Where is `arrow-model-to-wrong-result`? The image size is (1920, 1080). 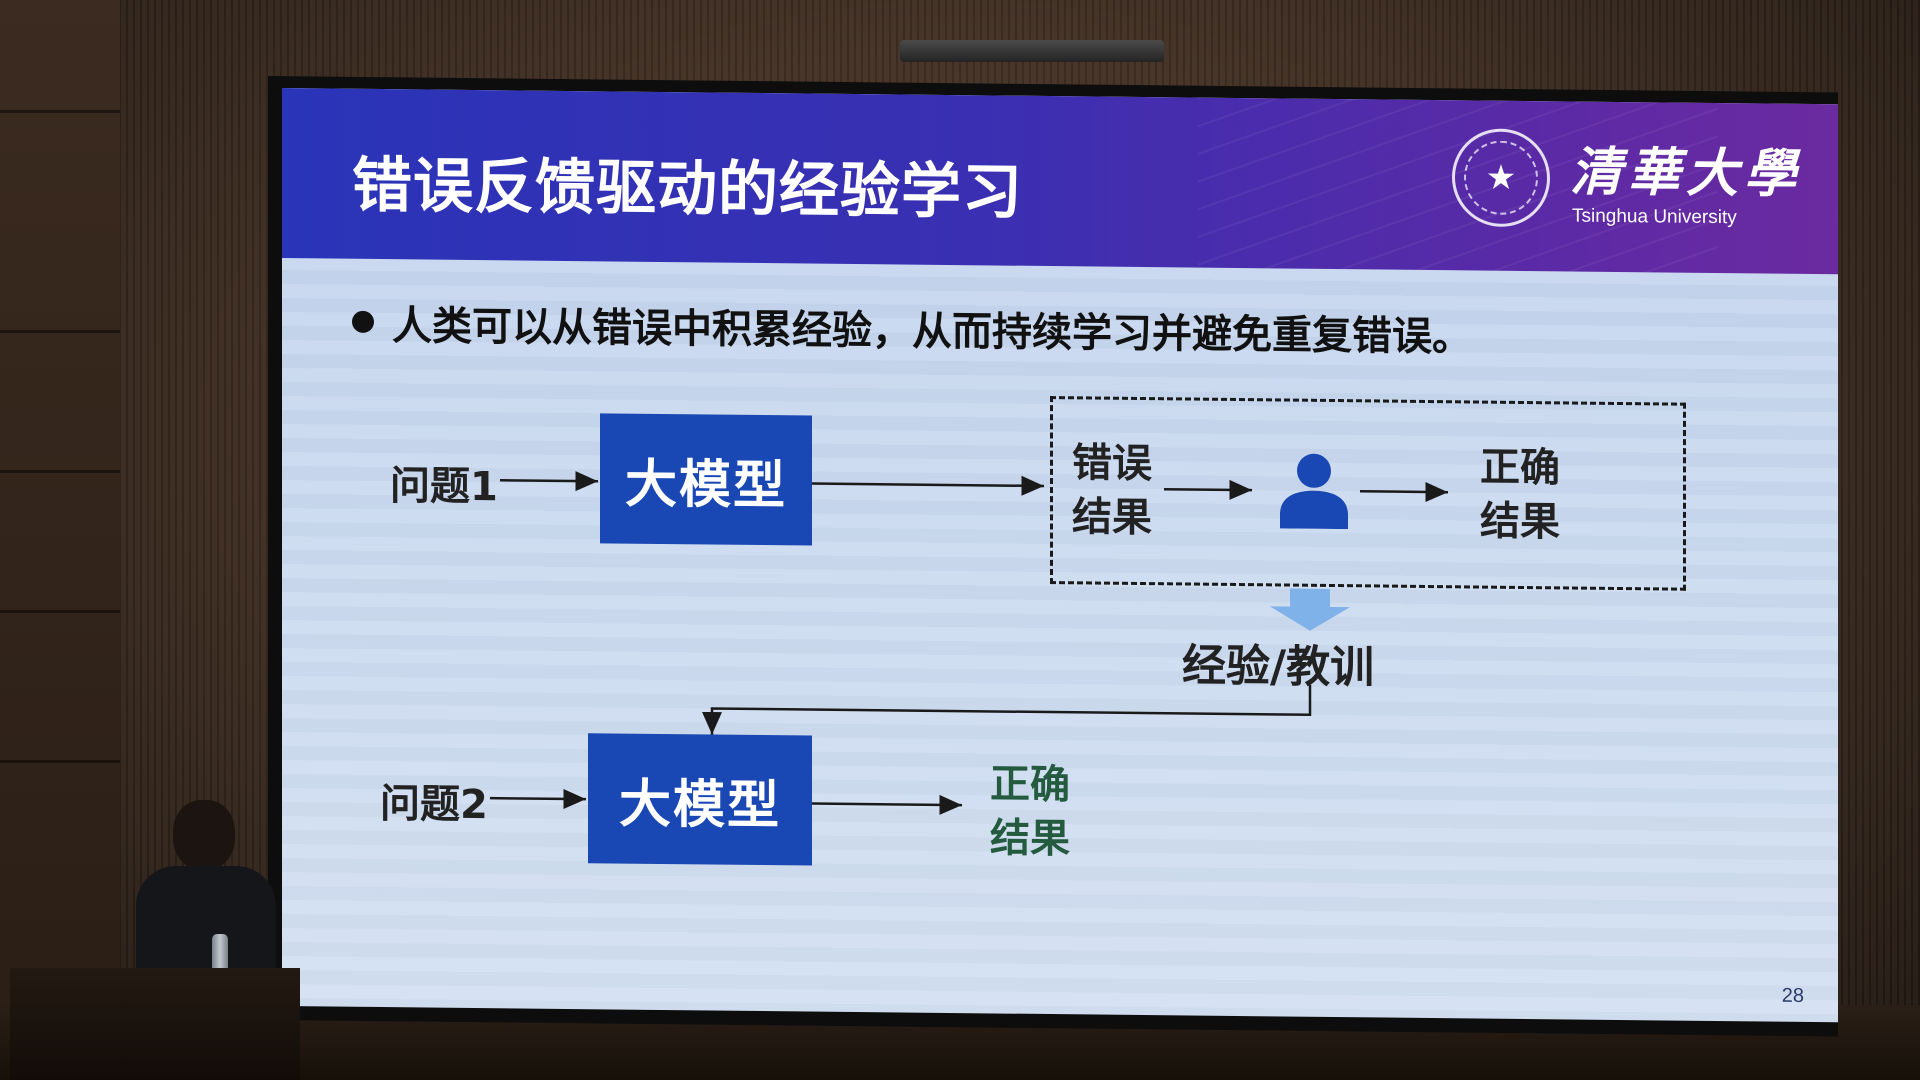
arrow-model-to-wrong-result is located at coordinates (928, 485).